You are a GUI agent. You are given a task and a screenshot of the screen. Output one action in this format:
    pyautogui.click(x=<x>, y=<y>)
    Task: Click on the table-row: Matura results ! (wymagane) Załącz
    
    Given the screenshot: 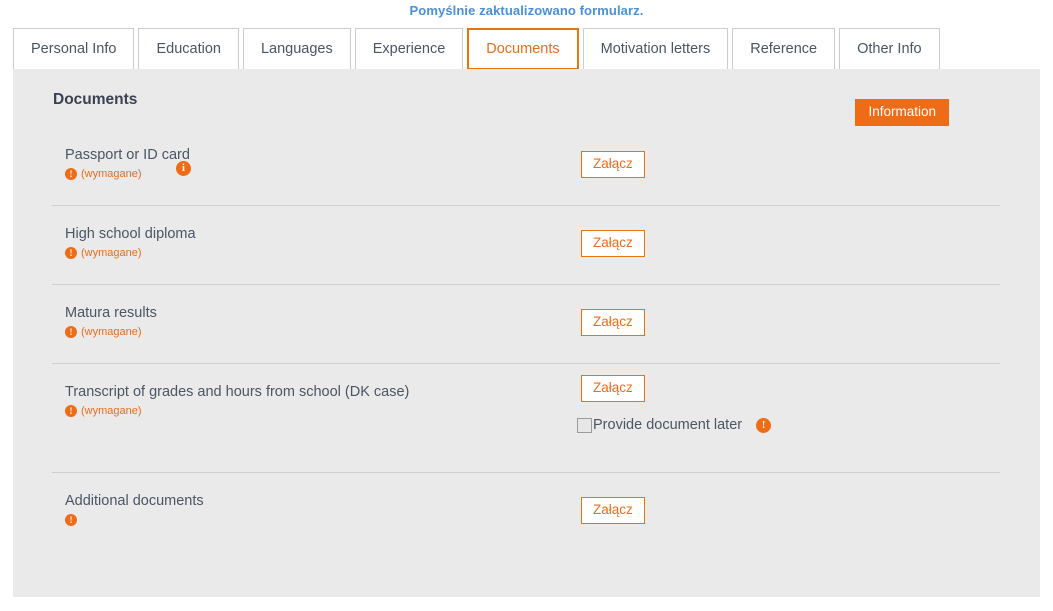 What is the action you would take?
    pyautogui.click(x=526, y=324)
    